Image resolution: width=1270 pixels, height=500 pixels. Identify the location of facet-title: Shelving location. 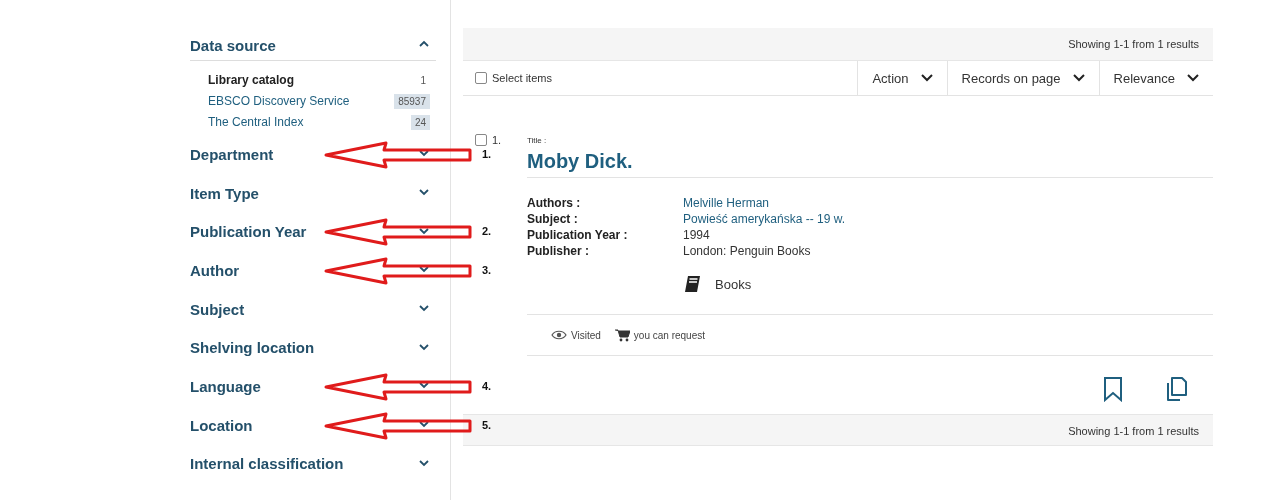
(252, 348).